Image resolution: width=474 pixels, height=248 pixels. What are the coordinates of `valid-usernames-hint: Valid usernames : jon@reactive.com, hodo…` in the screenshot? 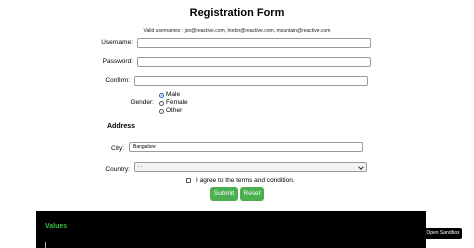 It's located at (237, 31).